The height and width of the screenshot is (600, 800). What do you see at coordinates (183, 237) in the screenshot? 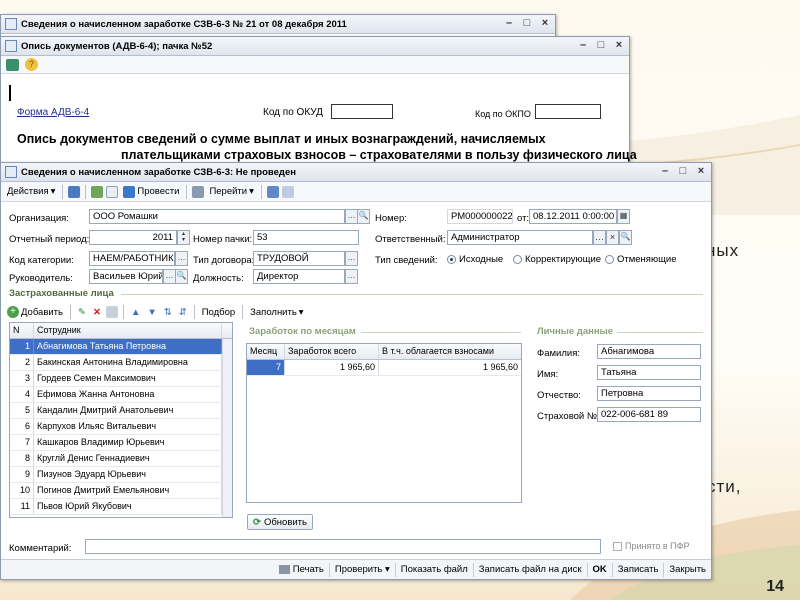
I see `period-stepper: ▴ ▾` at bounding box center [183, 237].